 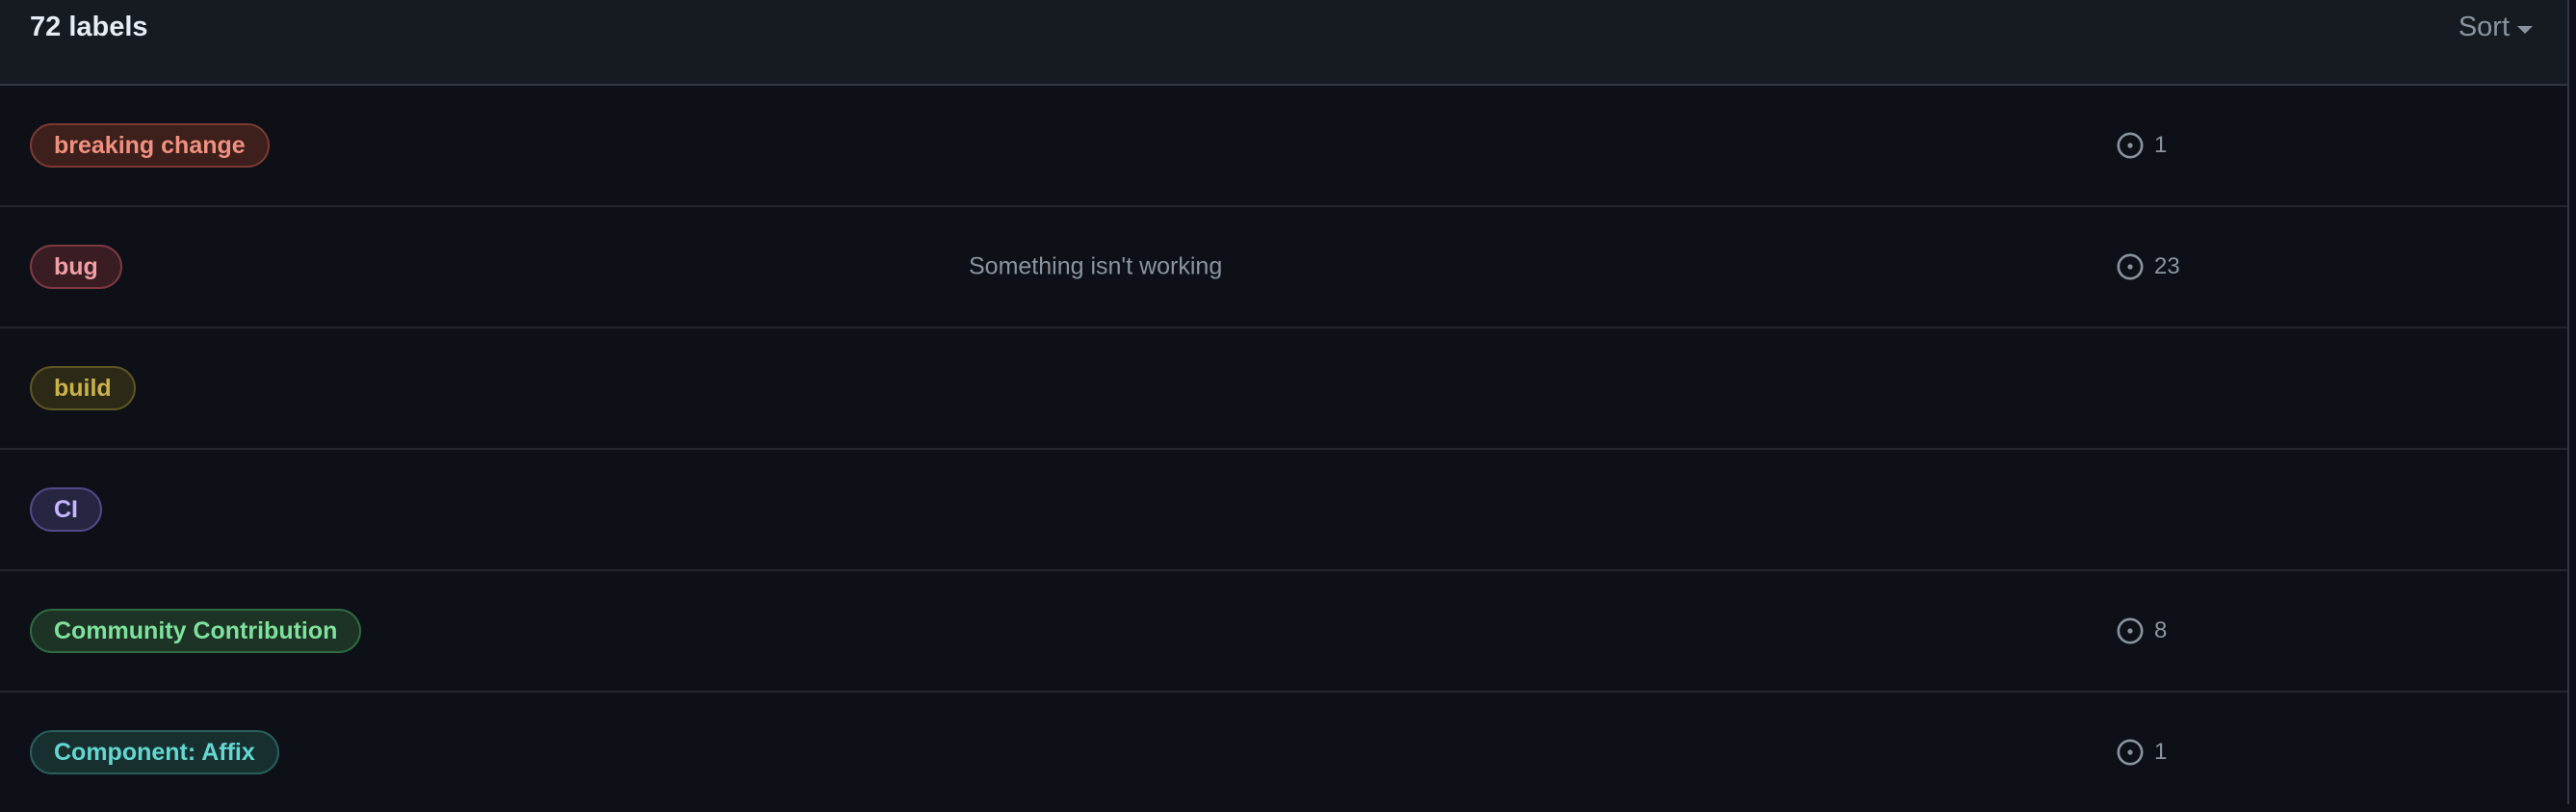 I want to click on label-row: breaking change 1, so click(x=1283, y=146).